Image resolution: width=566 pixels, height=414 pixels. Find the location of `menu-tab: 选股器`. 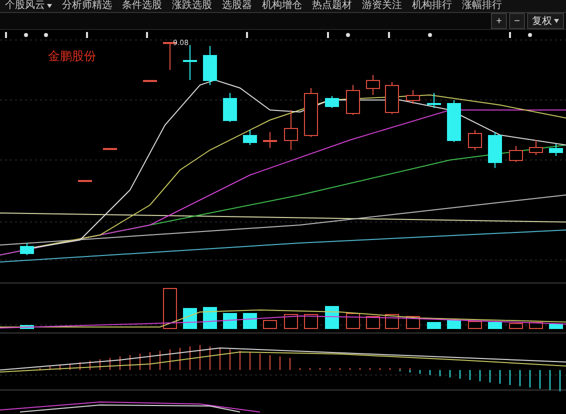

menu-tab: 选股器 is located at coordinates (237, 6).